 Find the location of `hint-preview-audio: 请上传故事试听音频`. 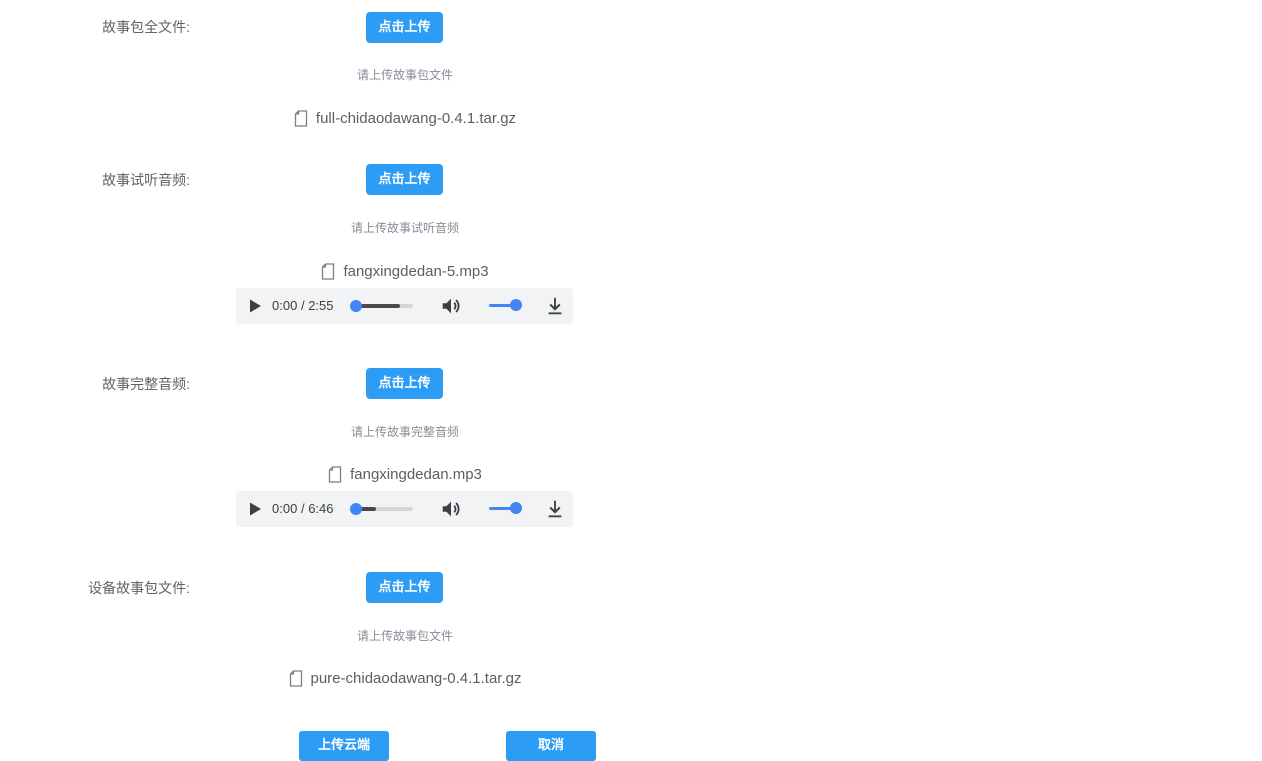

hint-preview-audio: 请上传故事试听音频 is located at coordinates (404, 228).